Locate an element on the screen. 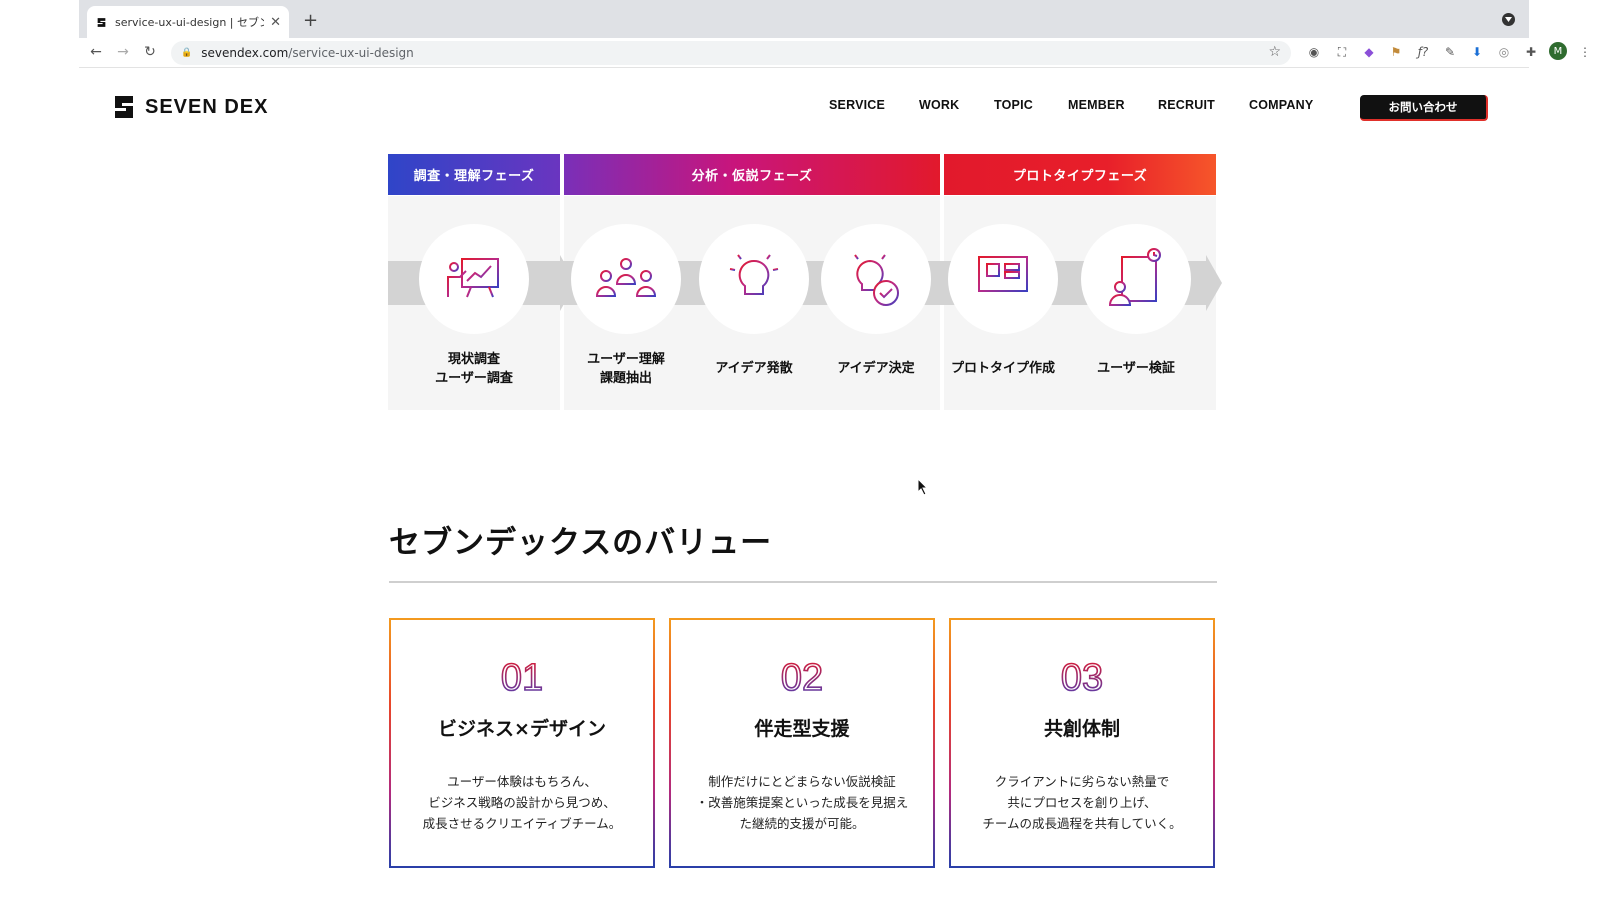  value-card-number-text: 01 is located at coordinates (522, 677).